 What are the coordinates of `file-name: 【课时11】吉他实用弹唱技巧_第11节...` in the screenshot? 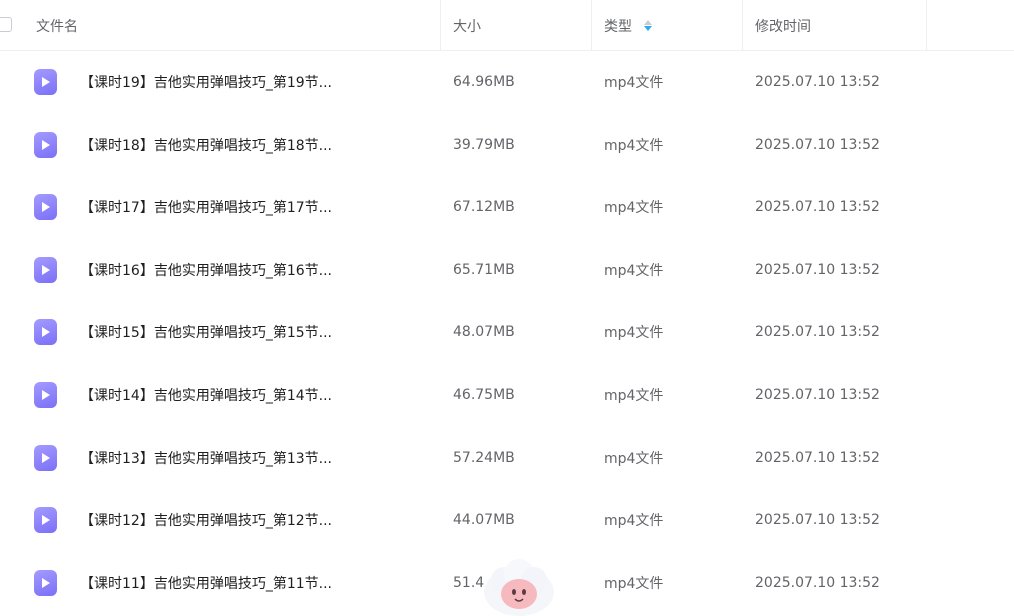 It's located at (206, 583).